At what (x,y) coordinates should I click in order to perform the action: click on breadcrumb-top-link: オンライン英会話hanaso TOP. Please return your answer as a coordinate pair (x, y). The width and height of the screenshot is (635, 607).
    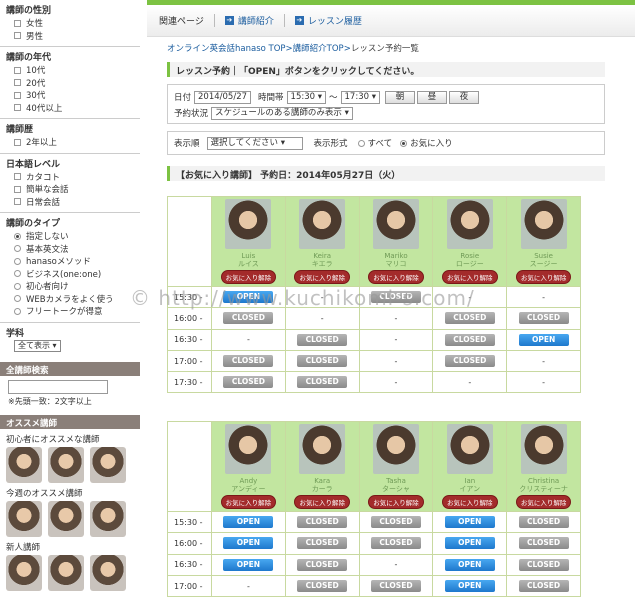
    Looking at the image, I should click on (226, 49).